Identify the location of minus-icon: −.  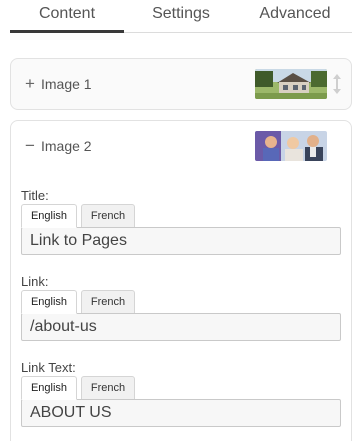
(30, 146).